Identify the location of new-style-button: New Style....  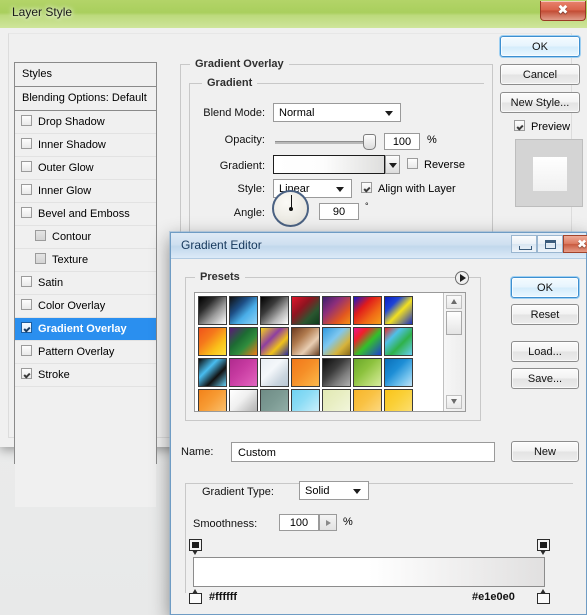
(540, 102).